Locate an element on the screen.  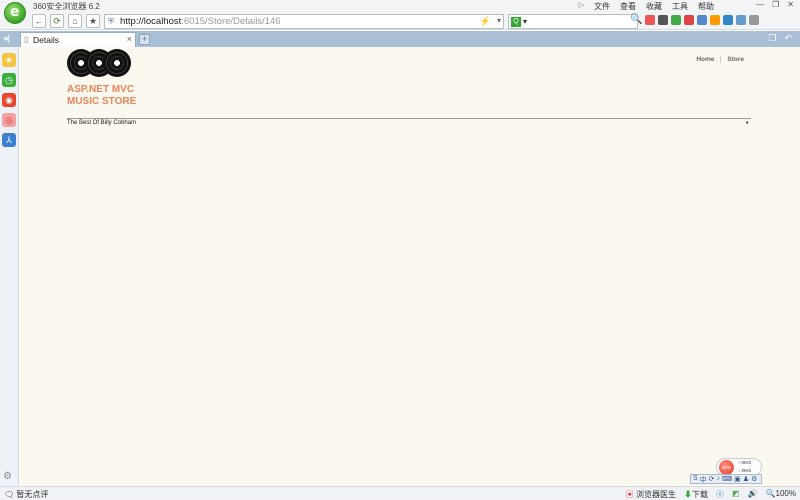
translate-icon is located at coordinates (715, 20).